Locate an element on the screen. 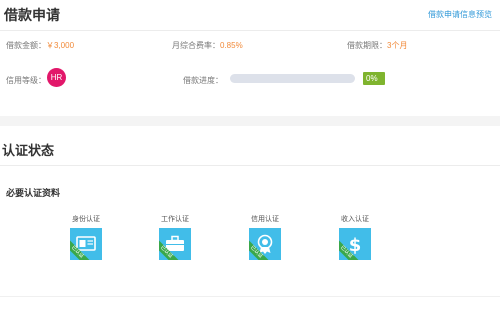 Image resolution: width=500 pixels, height=314 pixels. cert-item-work: 工作认证 已认证 is located at coordinates (175, 237).